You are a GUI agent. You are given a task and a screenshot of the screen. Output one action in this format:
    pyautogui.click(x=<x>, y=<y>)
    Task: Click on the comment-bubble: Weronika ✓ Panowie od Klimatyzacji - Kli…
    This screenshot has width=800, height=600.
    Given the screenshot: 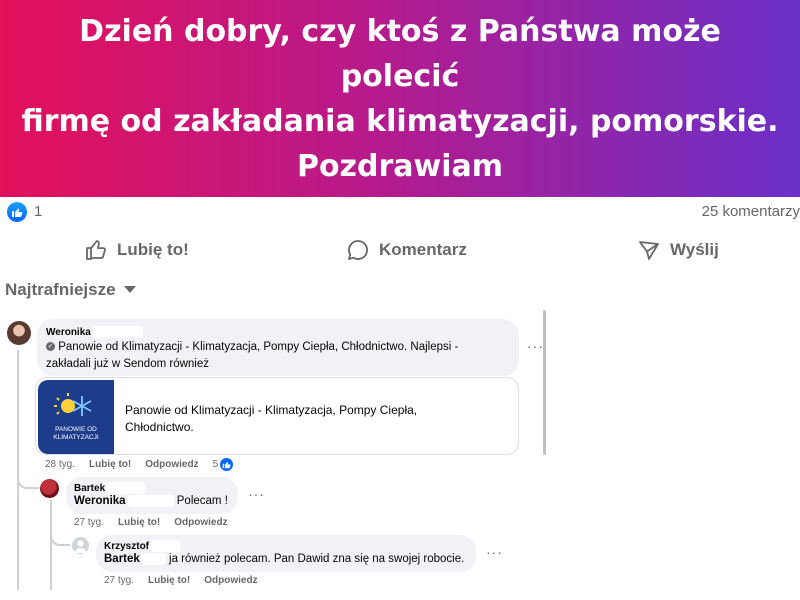 What is the action you would take?
    pyautogui.click(x=278, y=347)
    